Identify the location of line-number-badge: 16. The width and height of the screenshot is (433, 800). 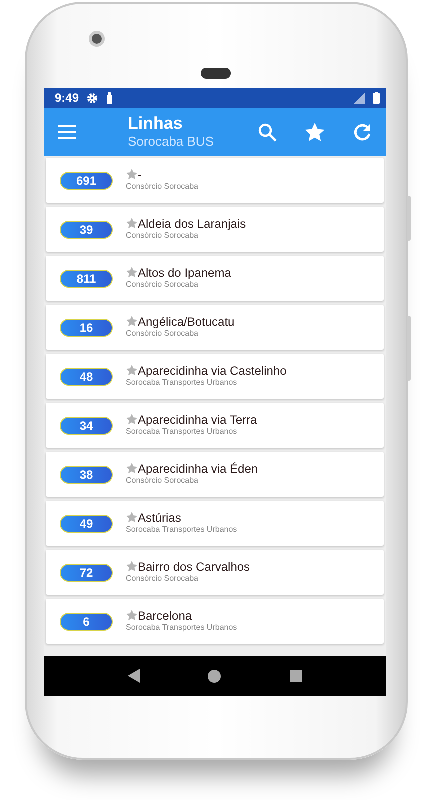
(86, 327).